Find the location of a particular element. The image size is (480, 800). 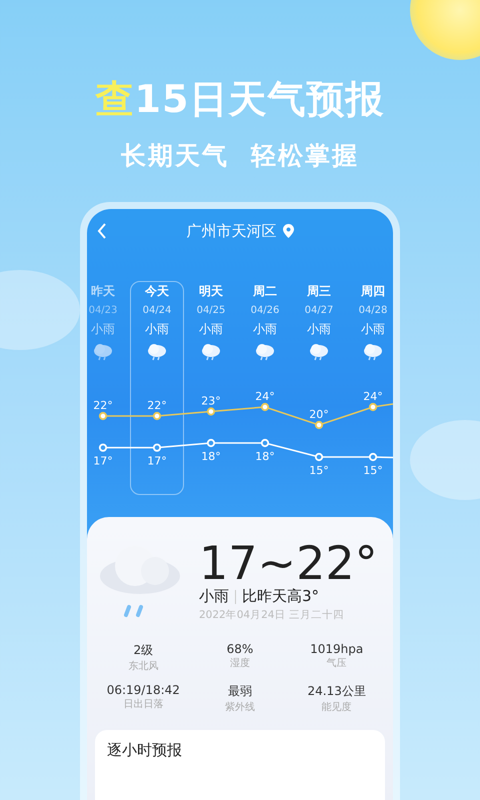

stat-label: 能见度 is located at coordinates (337, 707).